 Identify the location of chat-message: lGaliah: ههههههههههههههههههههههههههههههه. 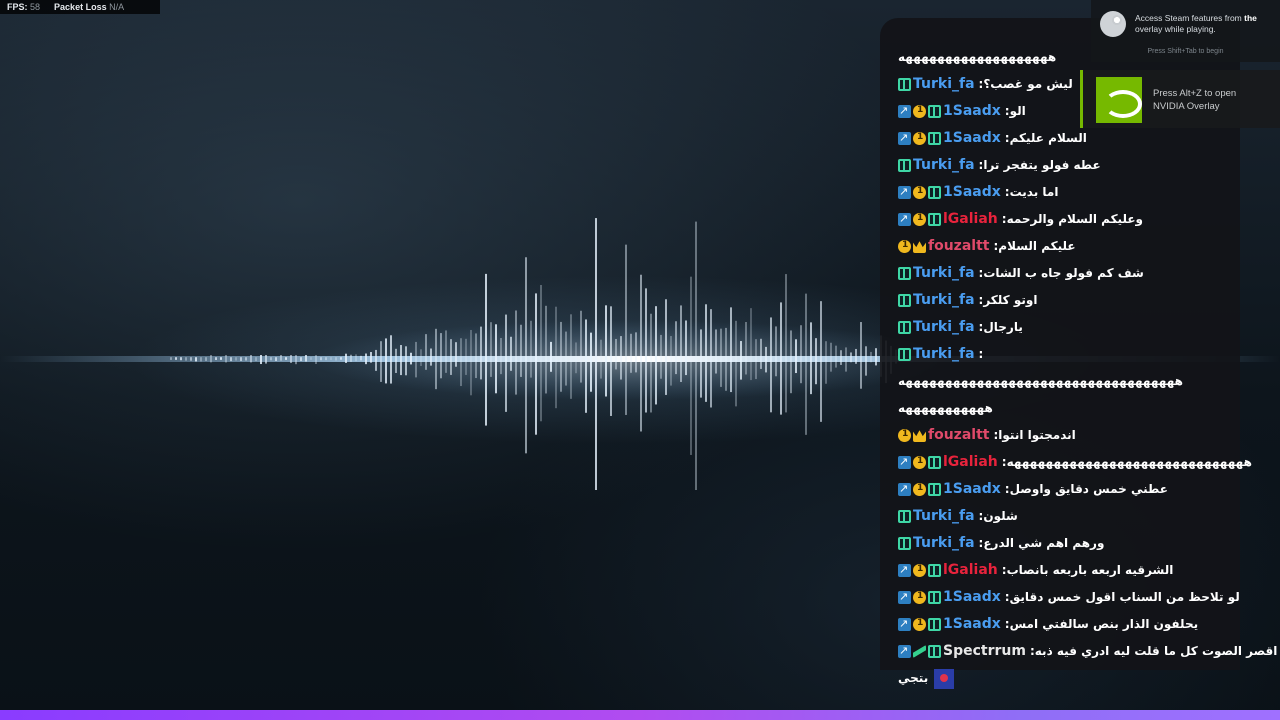
(1075, 462).